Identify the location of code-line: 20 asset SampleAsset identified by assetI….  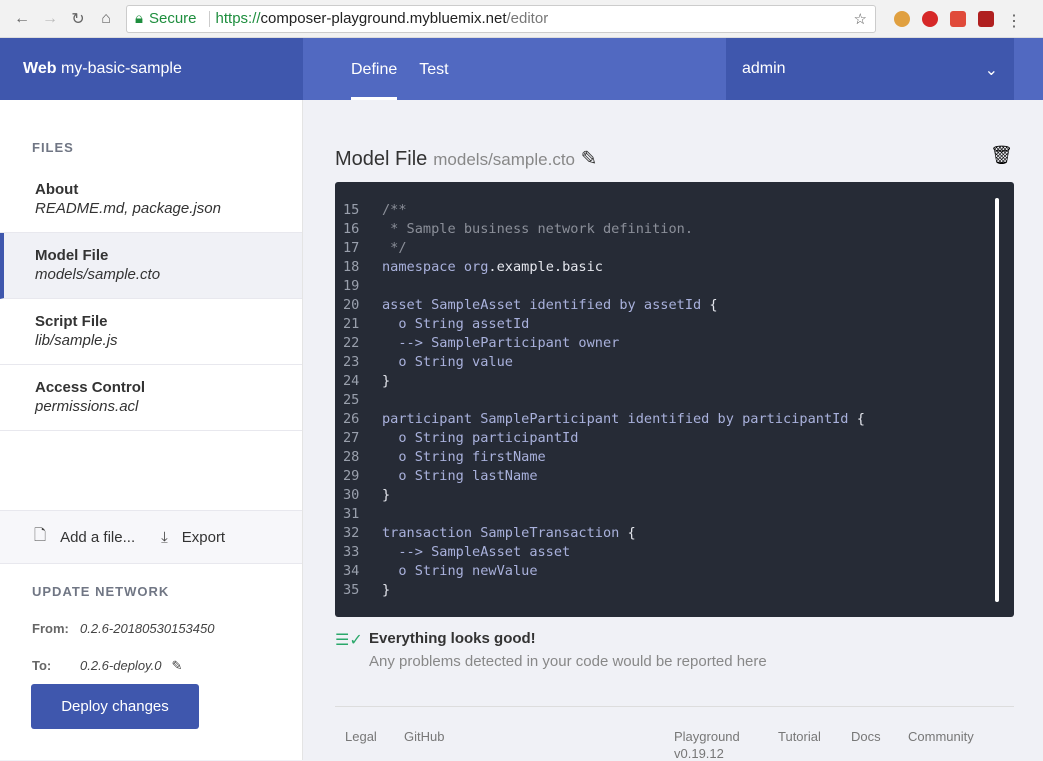
(674, 305).